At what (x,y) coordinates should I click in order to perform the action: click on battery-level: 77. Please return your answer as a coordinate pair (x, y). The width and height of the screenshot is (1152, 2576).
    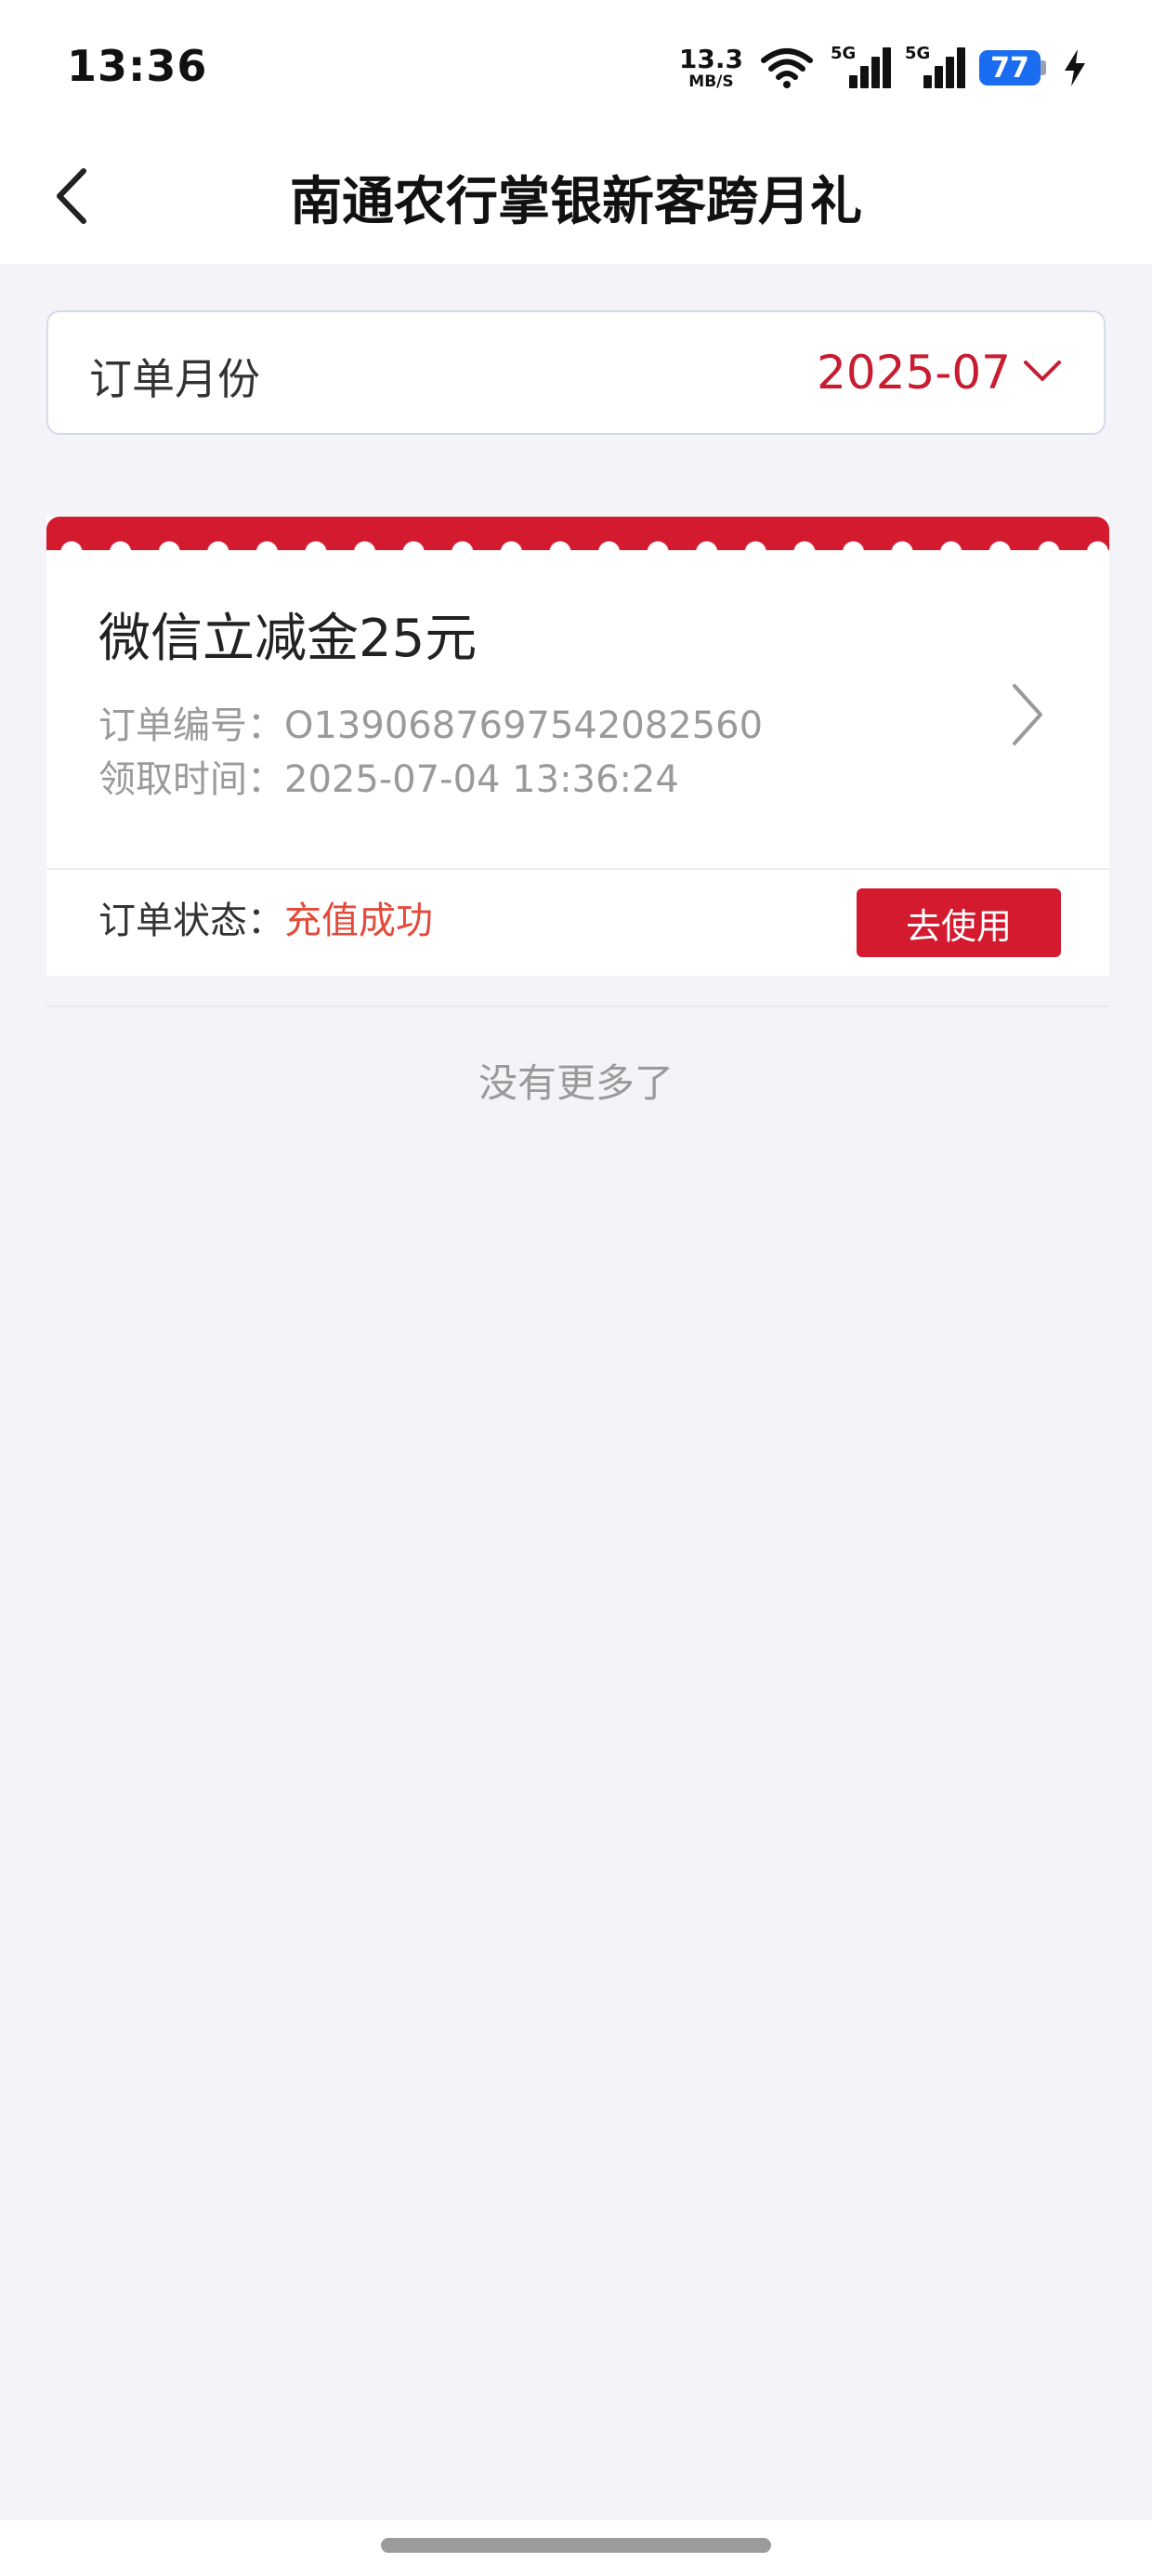
    Looking at the image, I should click on (1010, 67).